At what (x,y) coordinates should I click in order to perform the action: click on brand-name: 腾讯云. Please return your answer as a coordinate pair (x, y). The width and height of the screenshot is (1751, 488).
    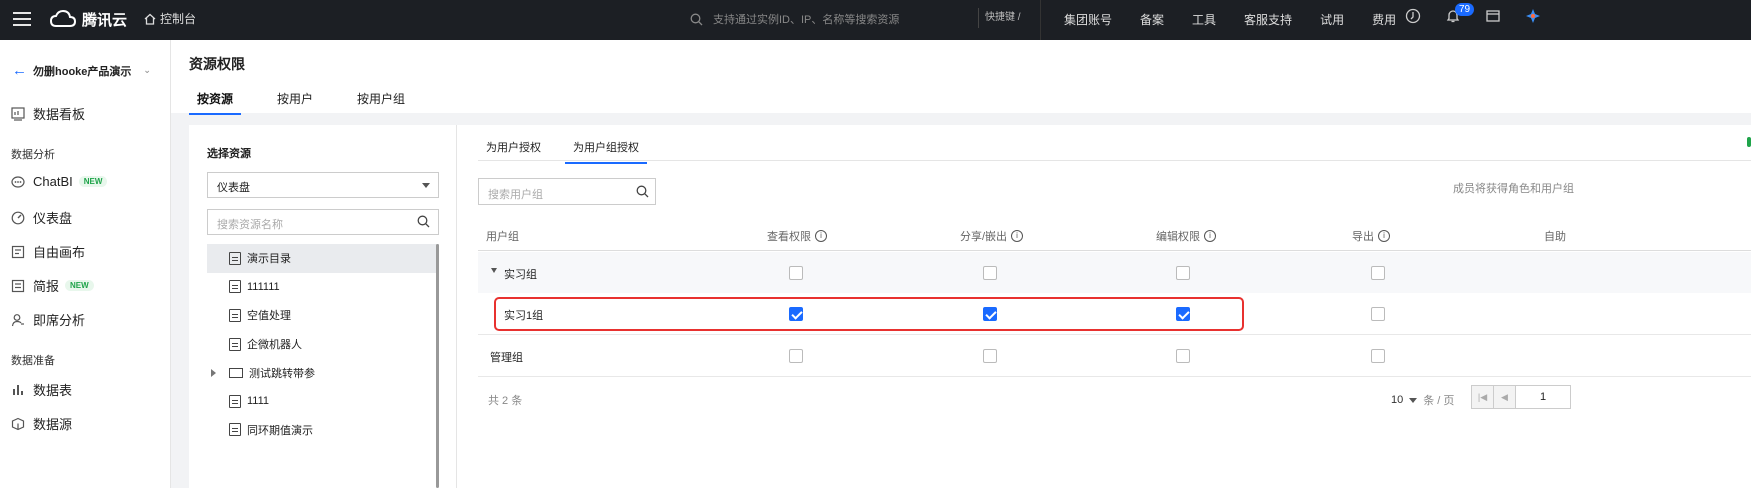
    Looking at the image, I should click on (105, 20).